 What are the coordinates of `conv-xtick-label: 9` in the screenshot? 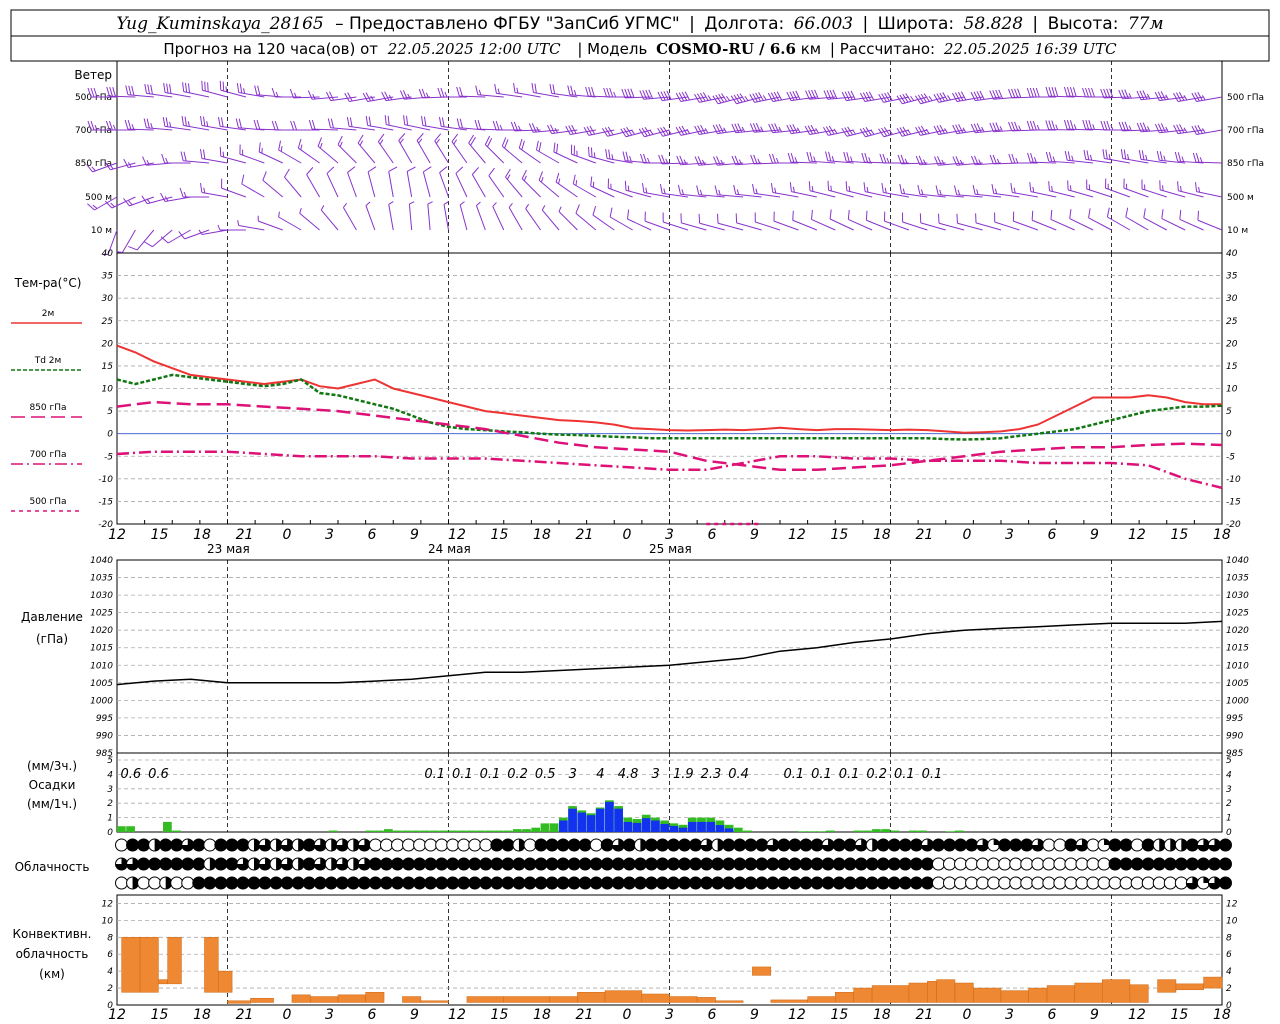 It's located at (414, 1015).